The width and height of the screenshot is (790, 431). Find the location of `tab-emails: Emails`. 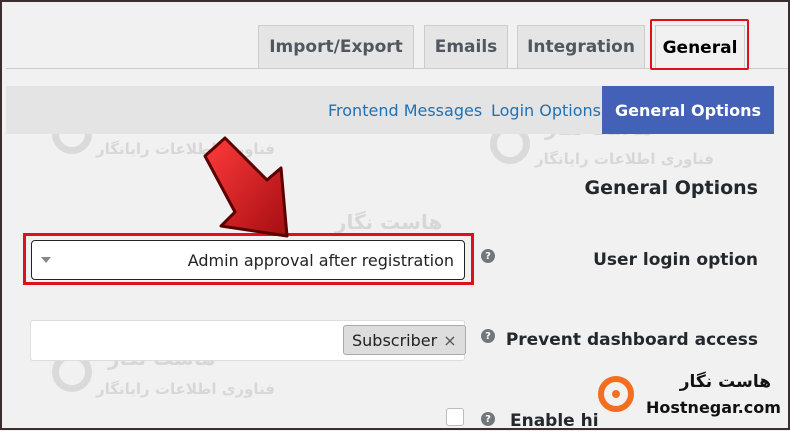

tab-emails: Emails is located at coordinates (466, 46).